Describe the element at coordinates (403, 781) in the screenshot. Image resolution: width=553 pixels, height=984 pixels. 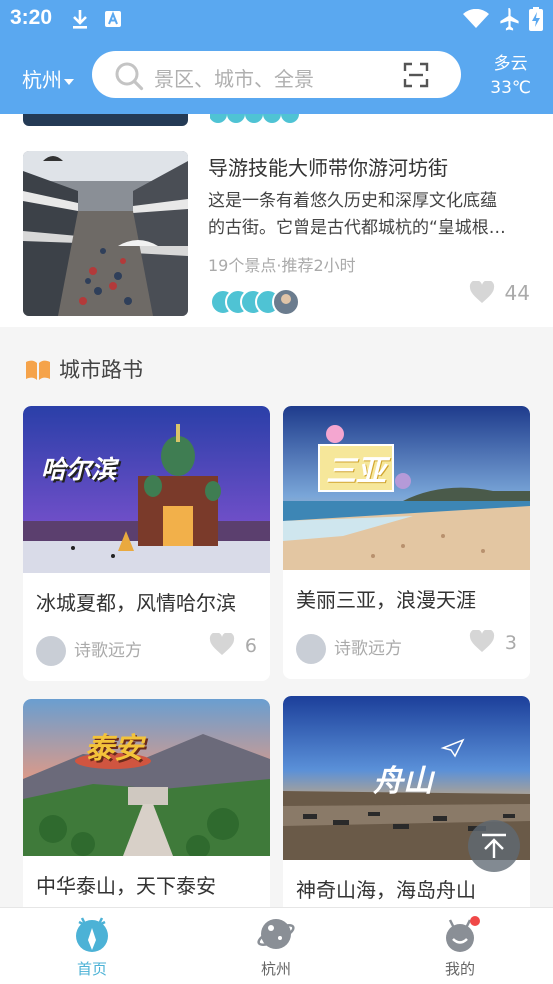
I see `card-image-caption: 舟山` at that location.